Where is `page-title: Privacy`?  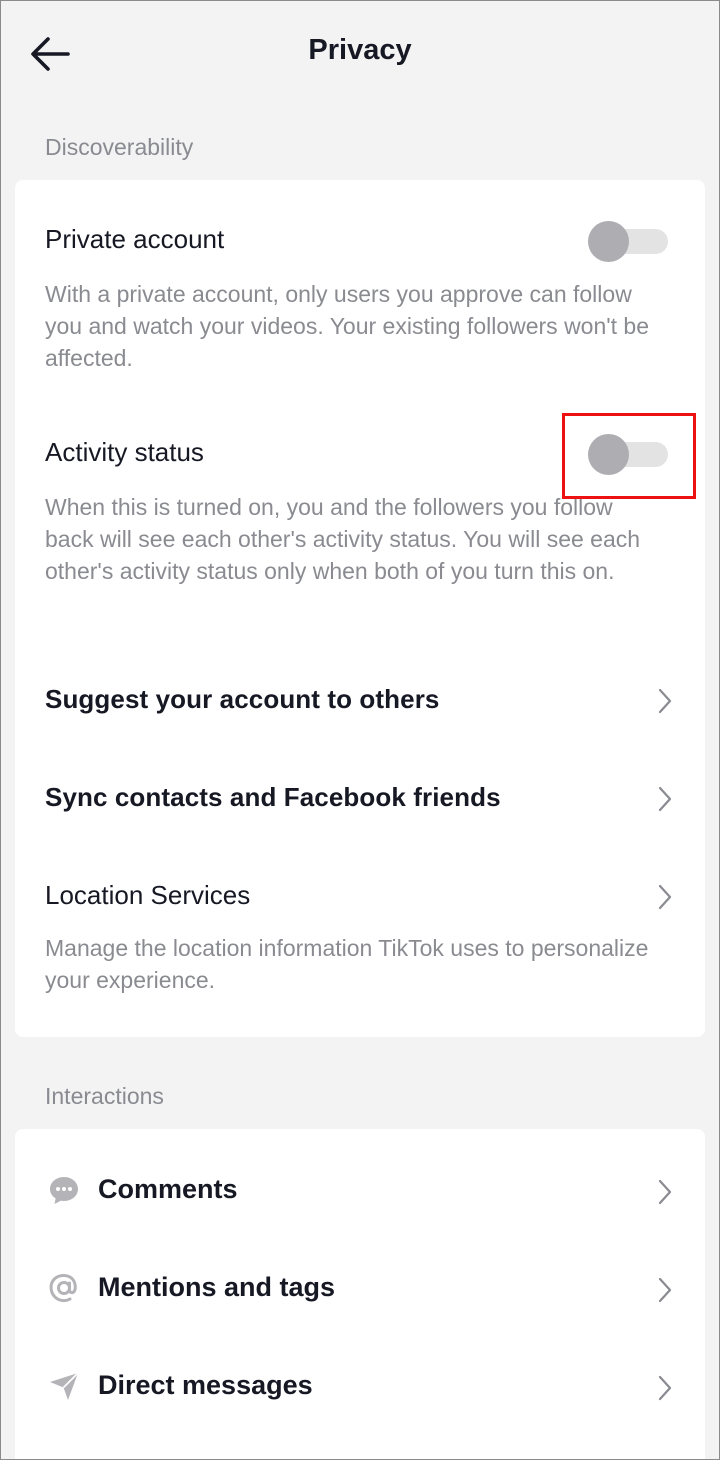
page-title: Privacy is located at coordinates (360, 50).